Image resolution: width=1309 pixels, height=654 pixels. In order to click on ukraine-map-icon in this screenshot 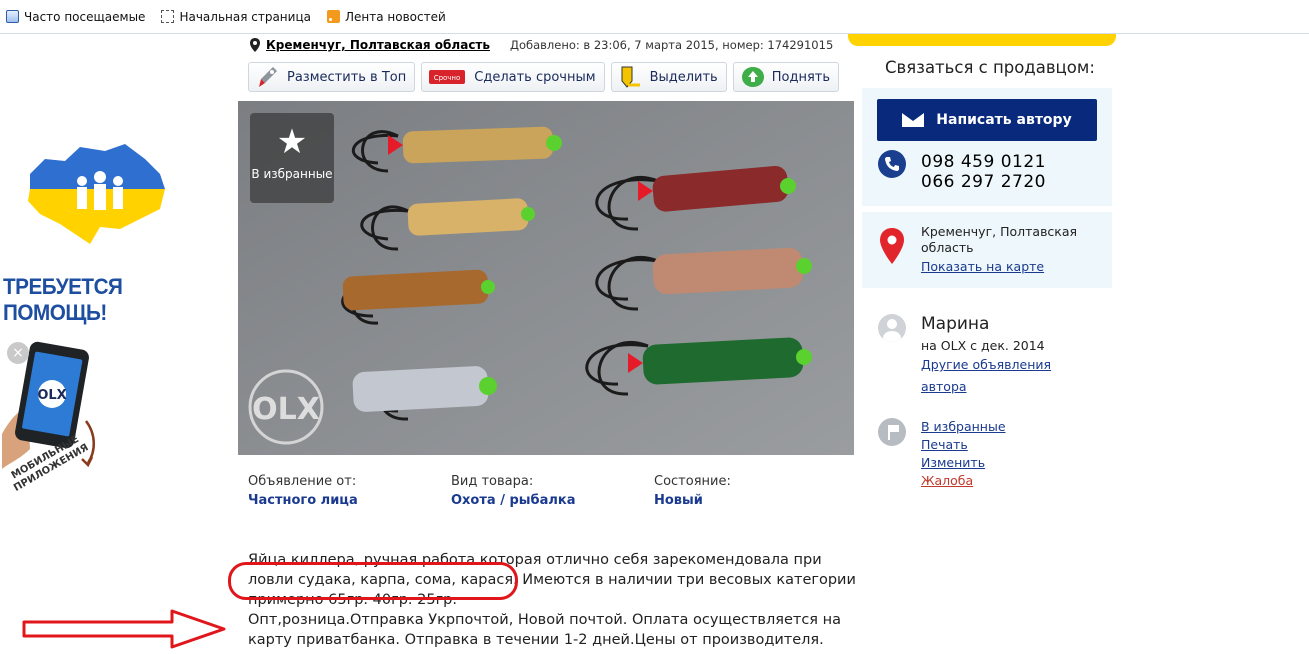, I will do `click(95, 194)`.